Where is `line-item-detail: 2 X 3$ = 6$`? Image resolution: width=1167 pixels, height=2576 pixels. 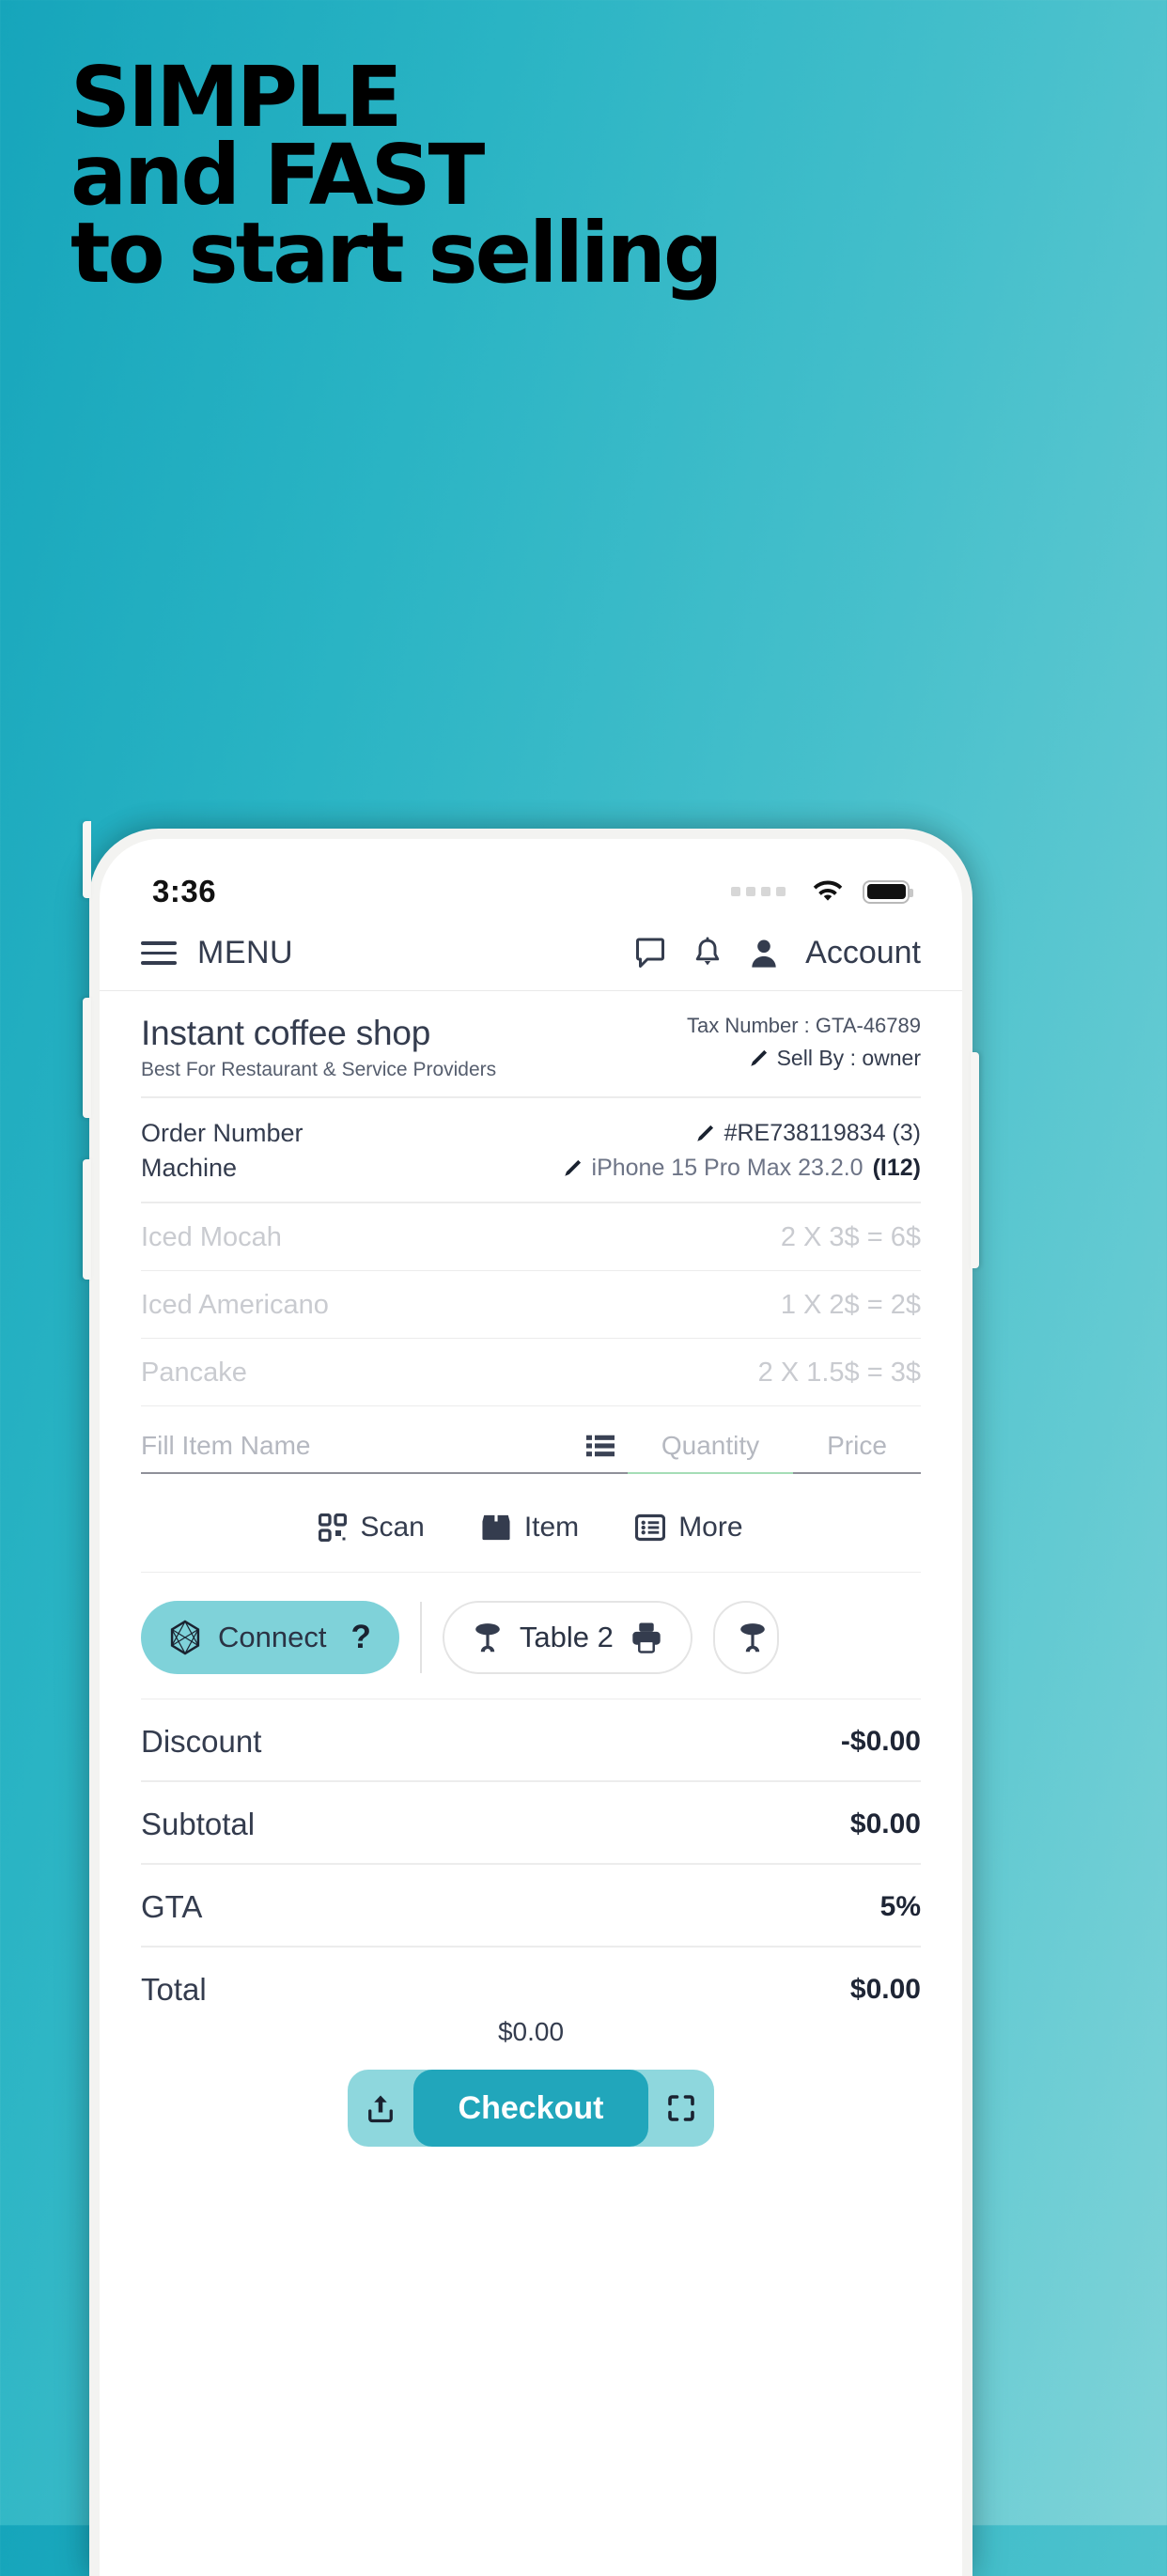
line-item-detail: 2 X 3$ = 6$ is located at coordinates (850, 1237).